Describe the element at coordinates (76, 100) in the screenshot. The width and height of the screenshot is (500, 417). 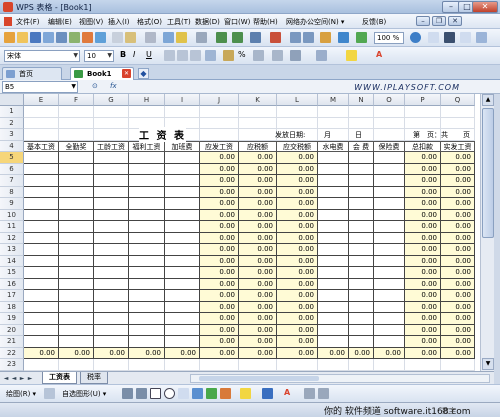
I see `column-header-f: F` at that location.